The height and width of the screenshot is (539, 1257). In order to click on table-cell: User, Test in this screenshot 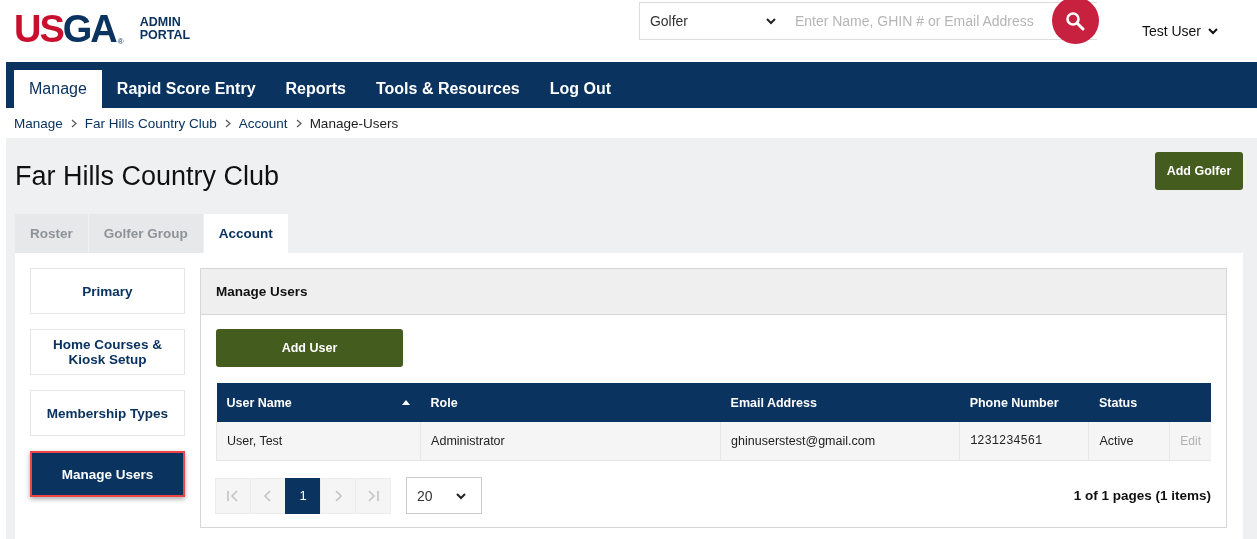, I will do `click(318, 441)`.